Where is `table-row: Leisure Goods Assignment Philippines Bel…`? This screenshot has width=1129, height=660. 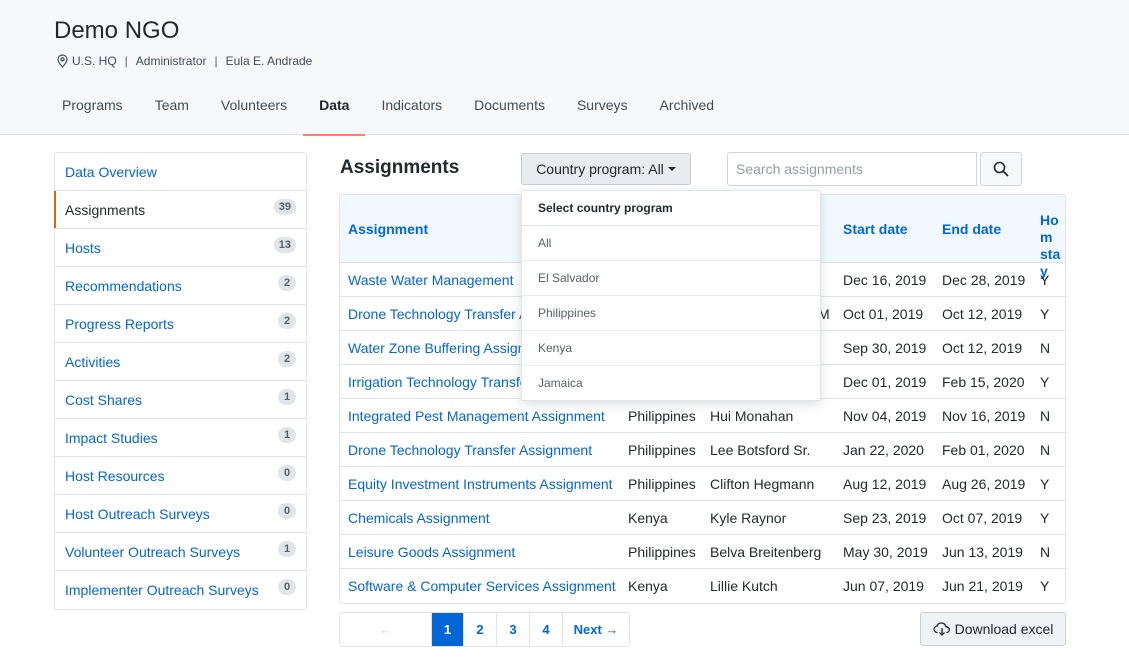 table-row: Leisure Goods Assignment Philippines Bel… is located at coordinates (702, 552).